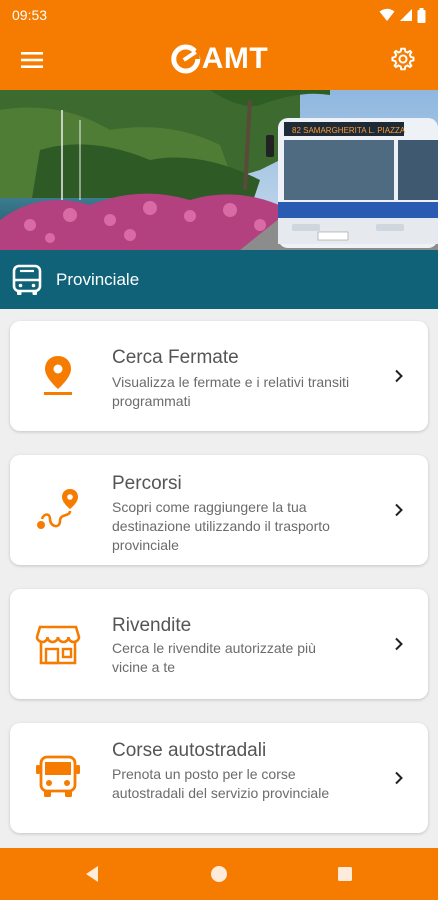  What do you see at coordinates (27, 279) in the screenshot?
I see `bus-icon` at bounding box center [27, 279].